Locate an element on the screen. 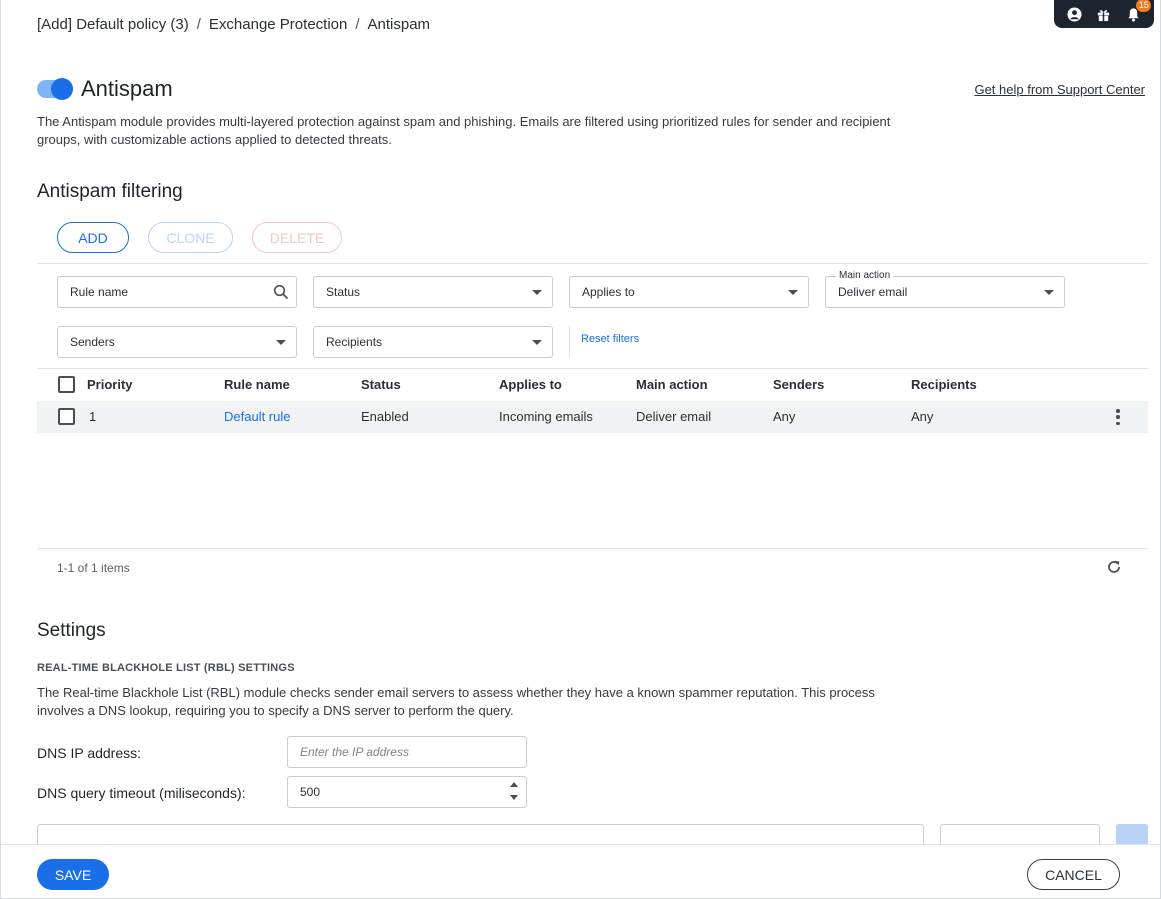 The width and height of the screenshot is (1161, 899). pagination-summary: 1-1 of 1 items is located at coordinates (93, 568).